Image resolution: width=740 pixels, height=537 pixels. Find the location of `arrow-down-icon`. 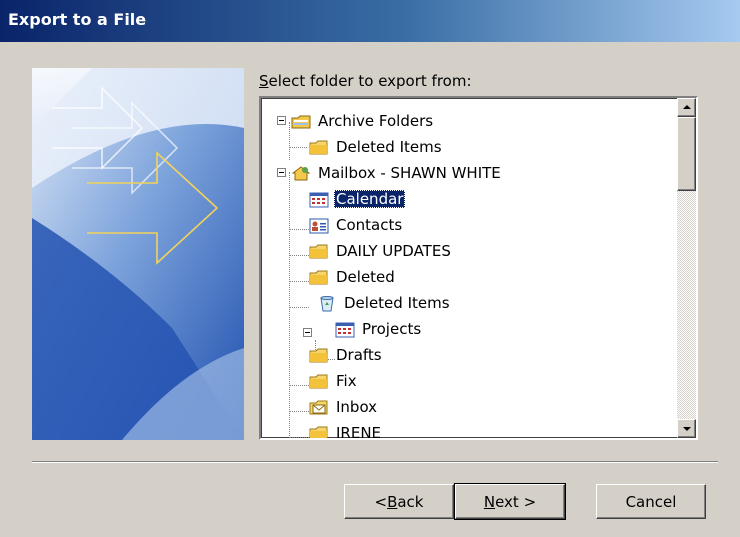

arrow-down-icon is located at coordinates (687, 429).